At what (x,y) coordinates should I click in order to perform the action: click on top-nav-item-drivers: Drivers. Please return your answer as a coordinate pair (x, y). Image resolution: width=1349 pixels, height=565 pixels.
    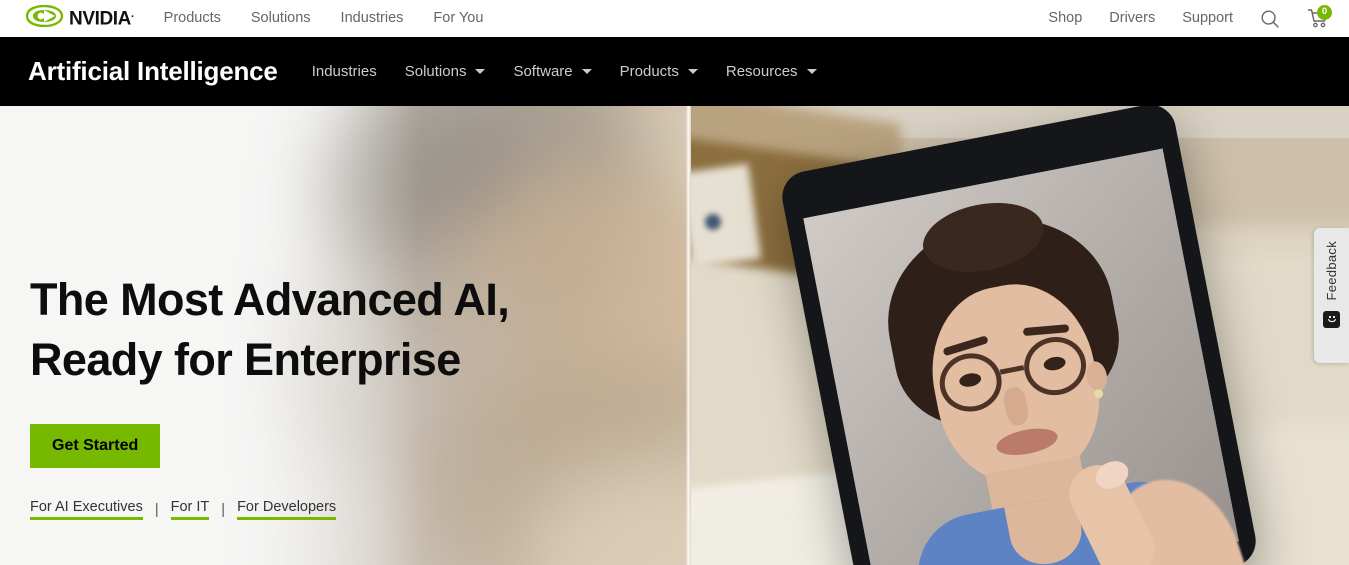
    Looking at the image, I should click on (1132, 18).